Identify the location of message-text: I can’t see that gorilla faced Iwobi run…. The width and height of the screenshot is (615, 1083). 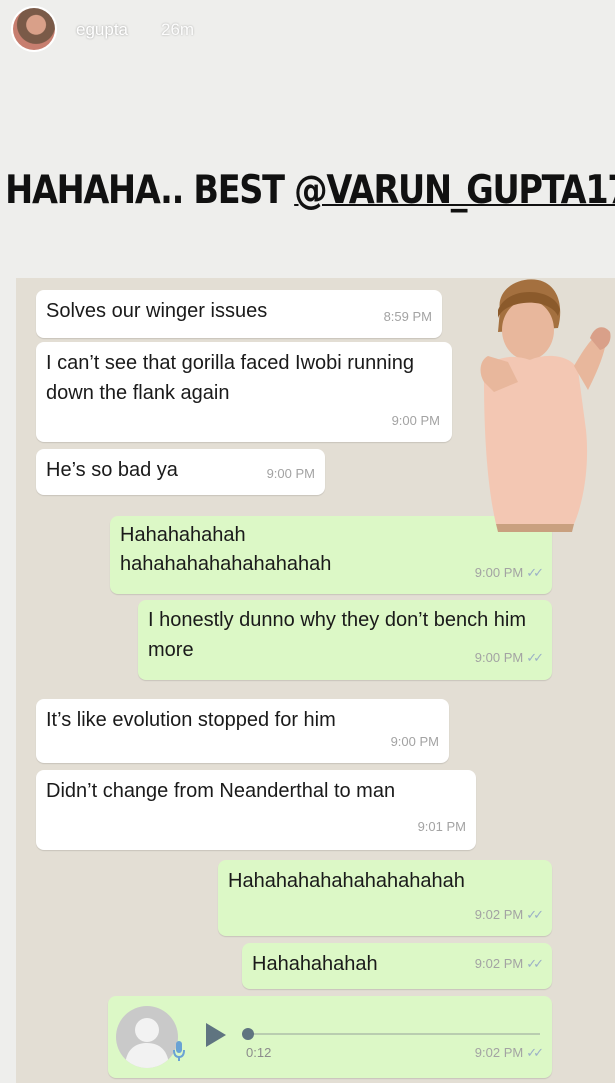
(230, 378).